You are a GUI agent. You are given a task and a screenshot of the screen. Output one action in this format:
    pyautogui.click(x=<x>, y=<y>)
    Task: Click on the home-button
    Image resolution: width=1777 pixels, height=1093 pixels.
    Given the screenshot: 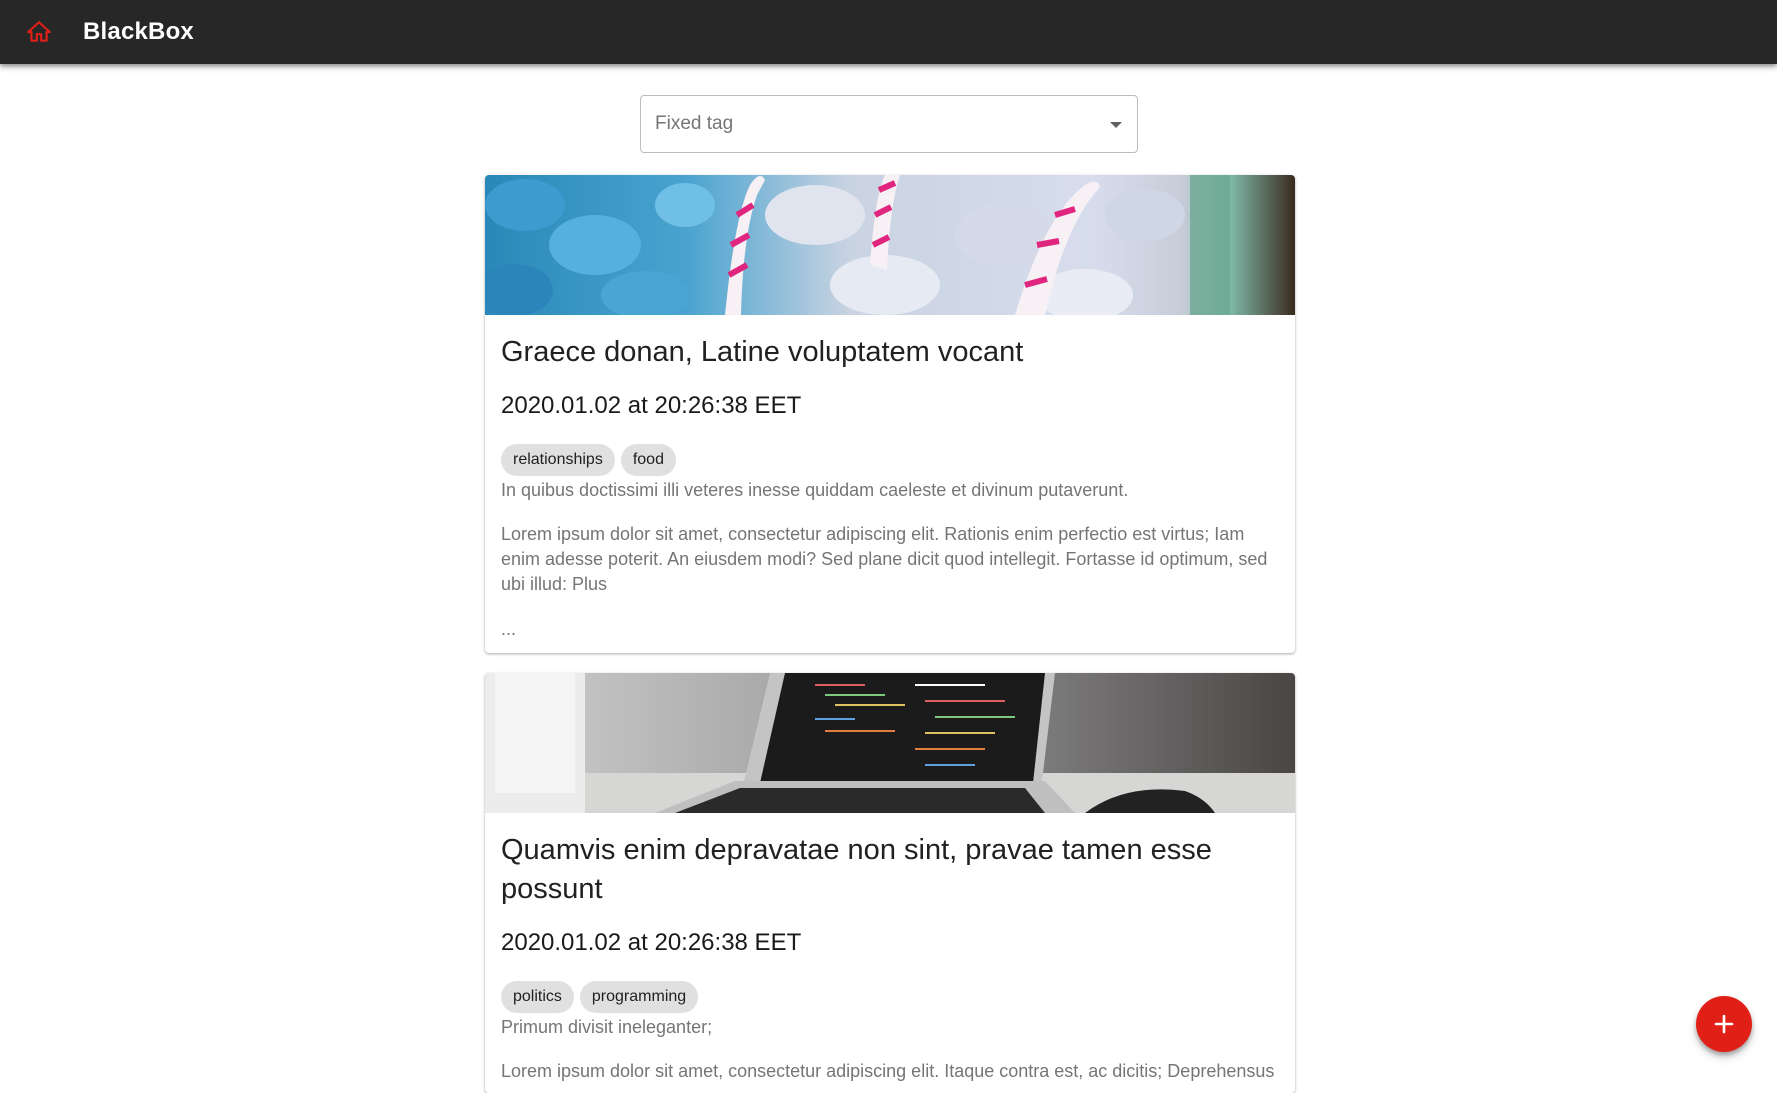 What is the action you would take?
    pyautogui.click(x=39, y=32)
    